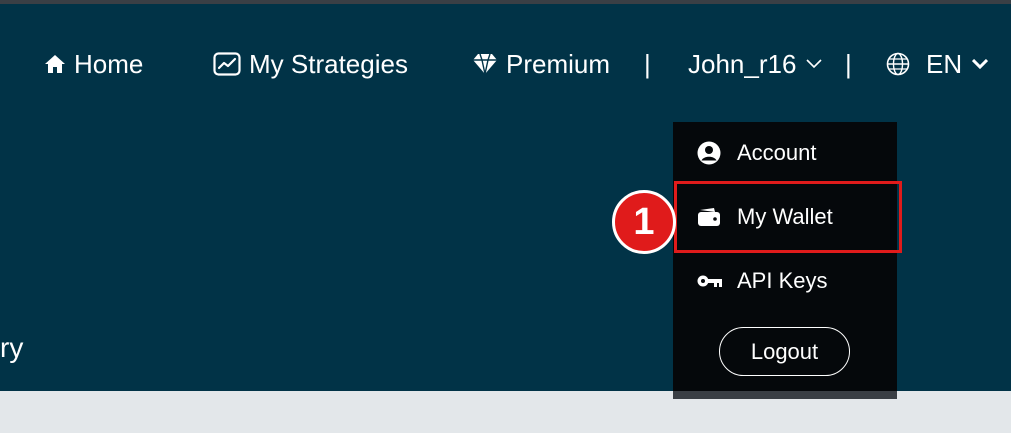  Describe the element at coordinates (328, 63) in the screenshot. I see `nav-my-strategies-label: My Strategies` at that location.